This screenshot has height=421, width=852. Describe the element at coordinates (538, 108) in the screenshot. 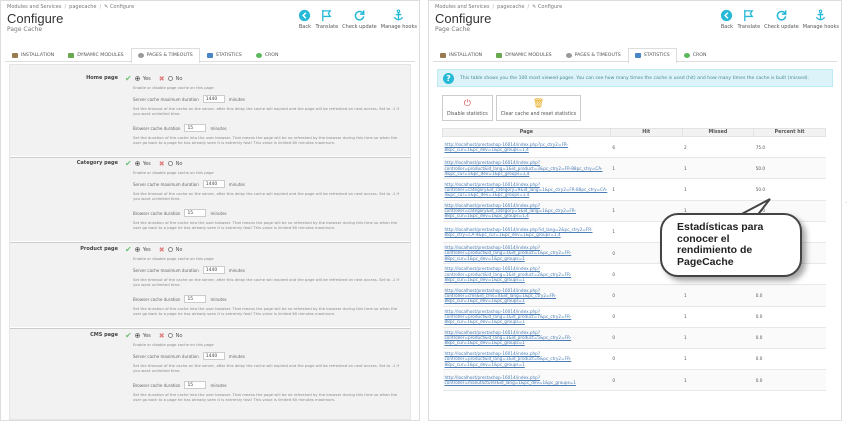

I see `clear-cache-button: 🗑 Clear cache and reset statistics` at that location.